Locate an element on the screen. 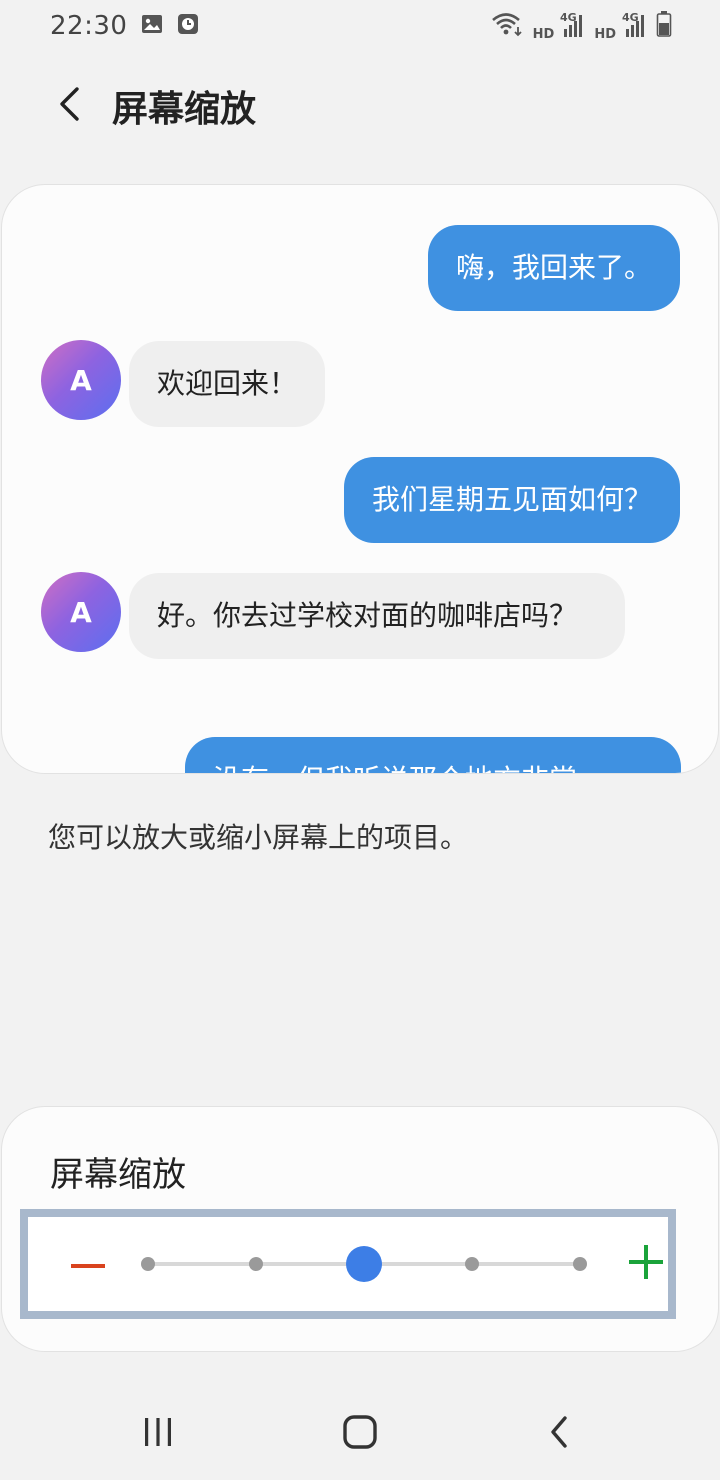 This screenshot has height=1480, width=720. status-time: 22:30 is located at coordinates (89, 26).